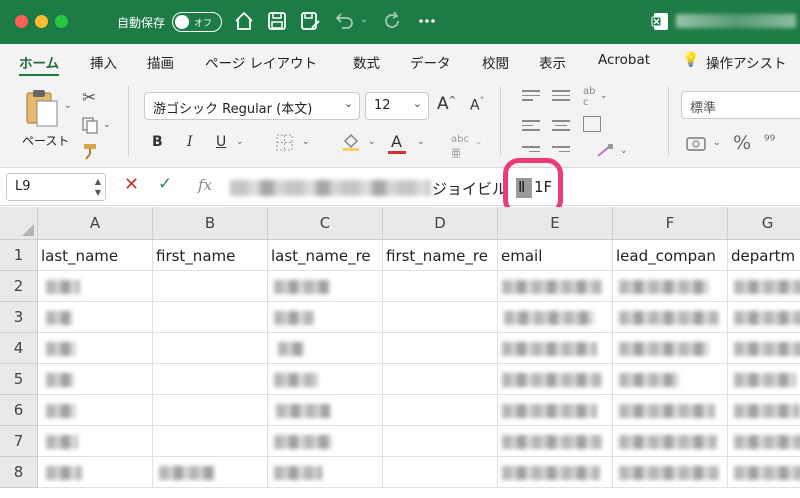 This screenshot has width=800, height=498. Describe the element at coordinates (624, 151) in the screenshot. I see `merge-dropdown-icon: ⌄` at that location.